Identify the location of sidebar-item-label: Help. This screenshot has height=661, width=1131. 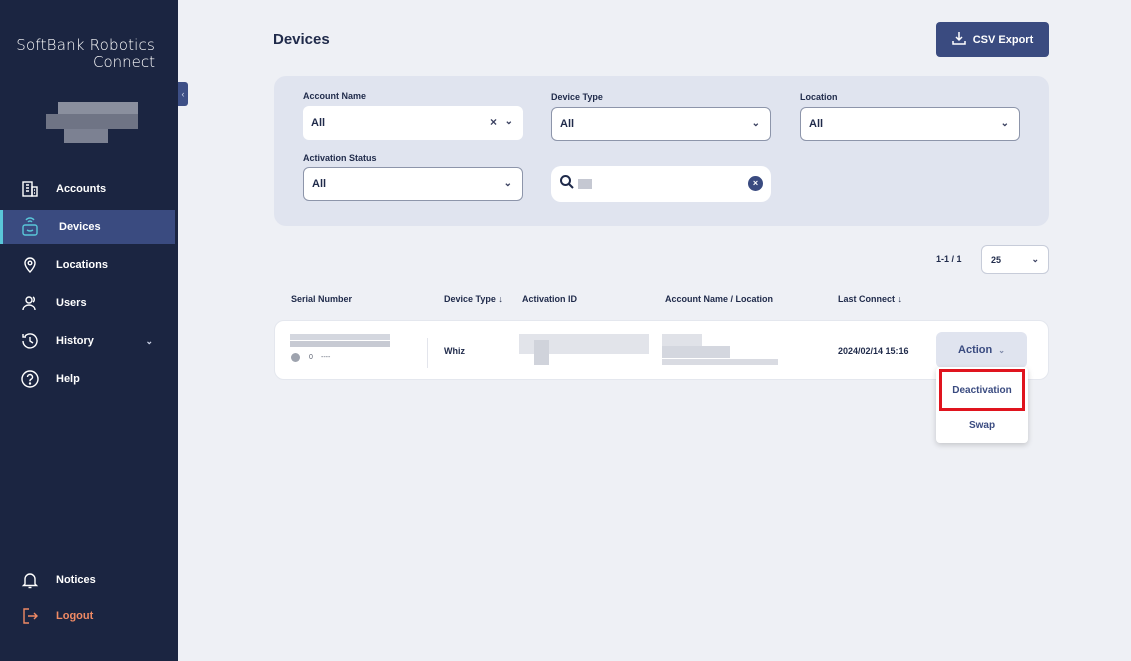
(68, 379).